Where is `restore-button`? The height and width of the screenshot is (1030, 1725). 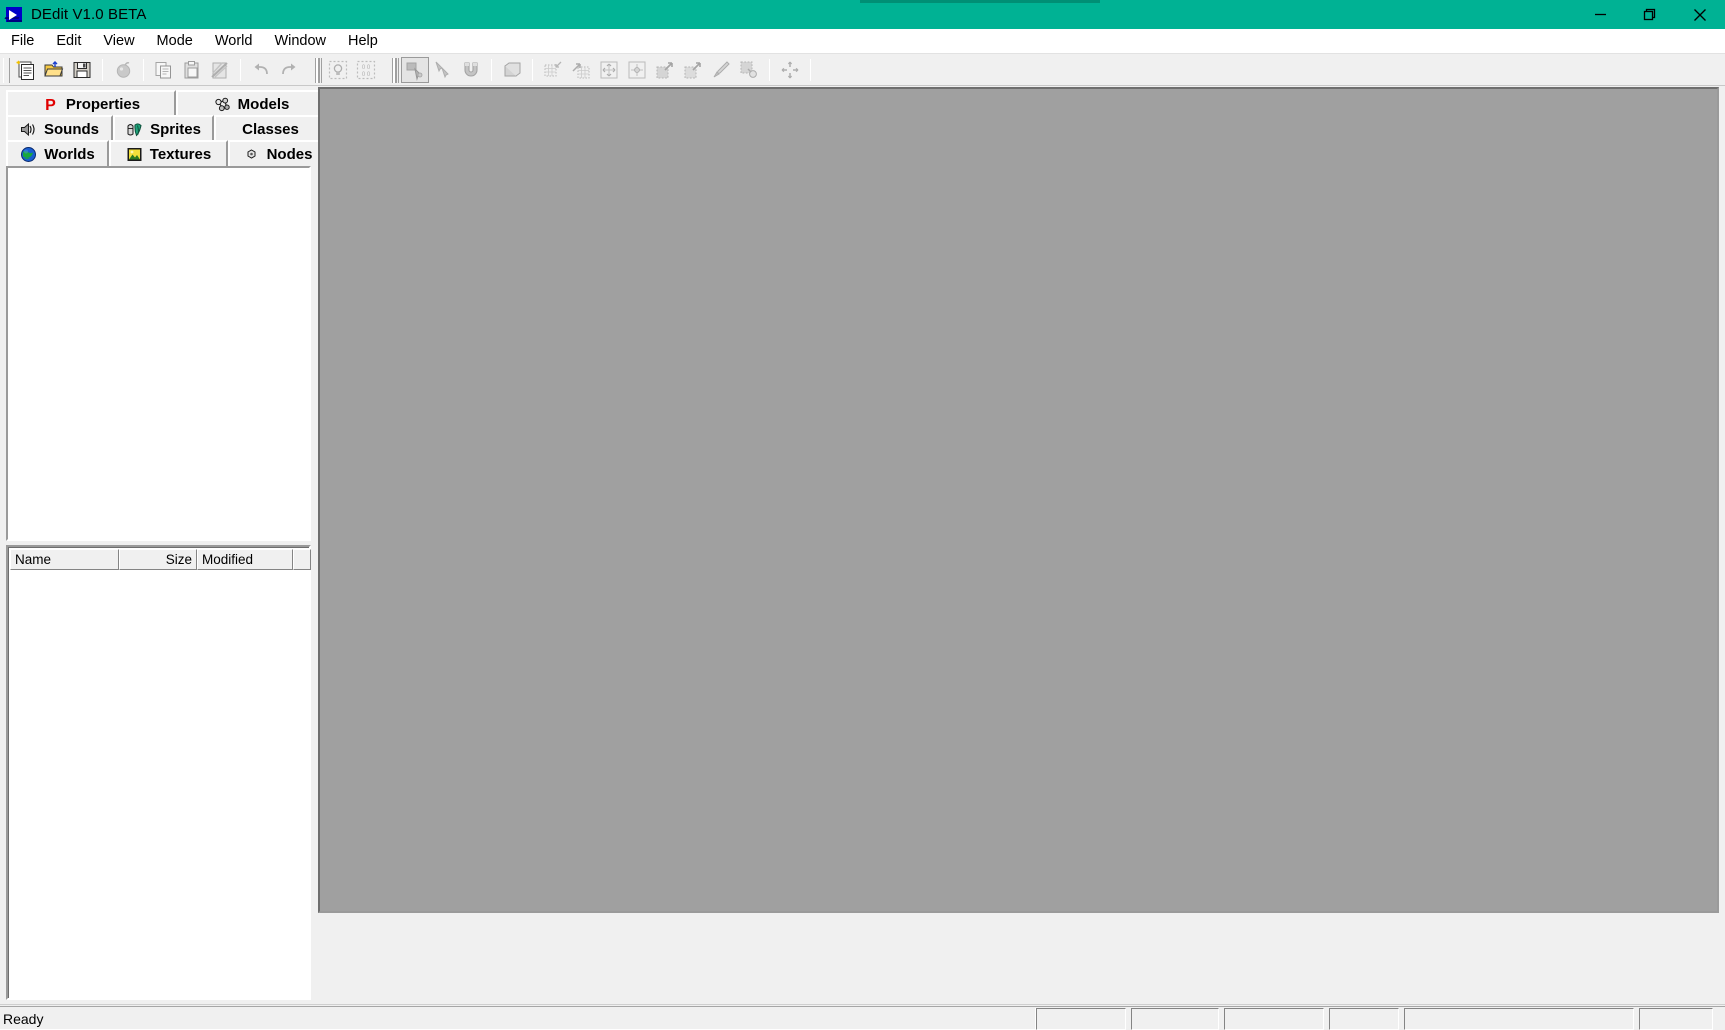
restore-button is located at coordinates (1650, 14).